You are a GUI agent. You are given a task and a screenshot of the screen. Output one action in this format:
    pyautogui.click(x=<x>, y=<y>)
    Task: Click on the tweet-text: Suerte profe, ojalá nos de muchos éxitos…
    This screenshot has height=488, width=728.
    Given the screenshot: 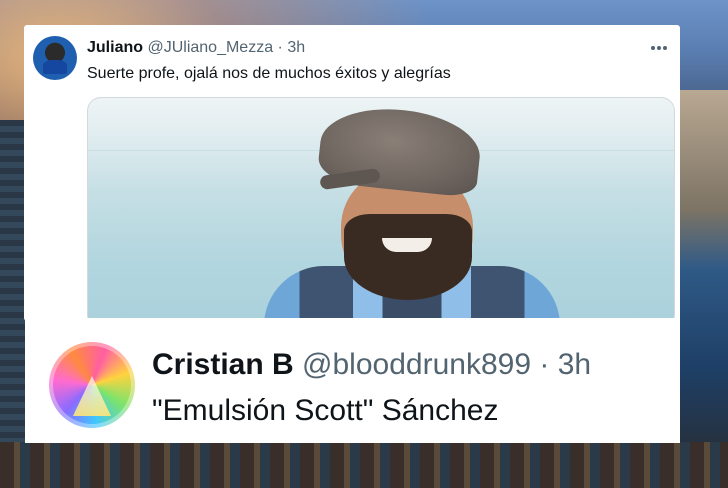 What is the action you would take?
    pyautogui.click(x=269, y=73)
    